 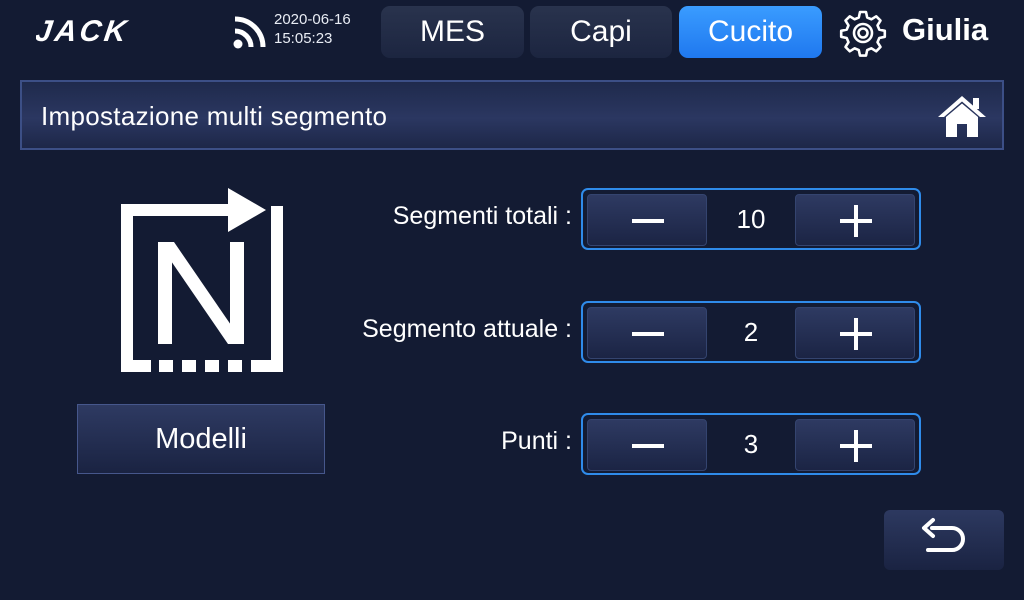 I want to click on current-segment-label: Segmento attuale :, so click(x=467, y=329).